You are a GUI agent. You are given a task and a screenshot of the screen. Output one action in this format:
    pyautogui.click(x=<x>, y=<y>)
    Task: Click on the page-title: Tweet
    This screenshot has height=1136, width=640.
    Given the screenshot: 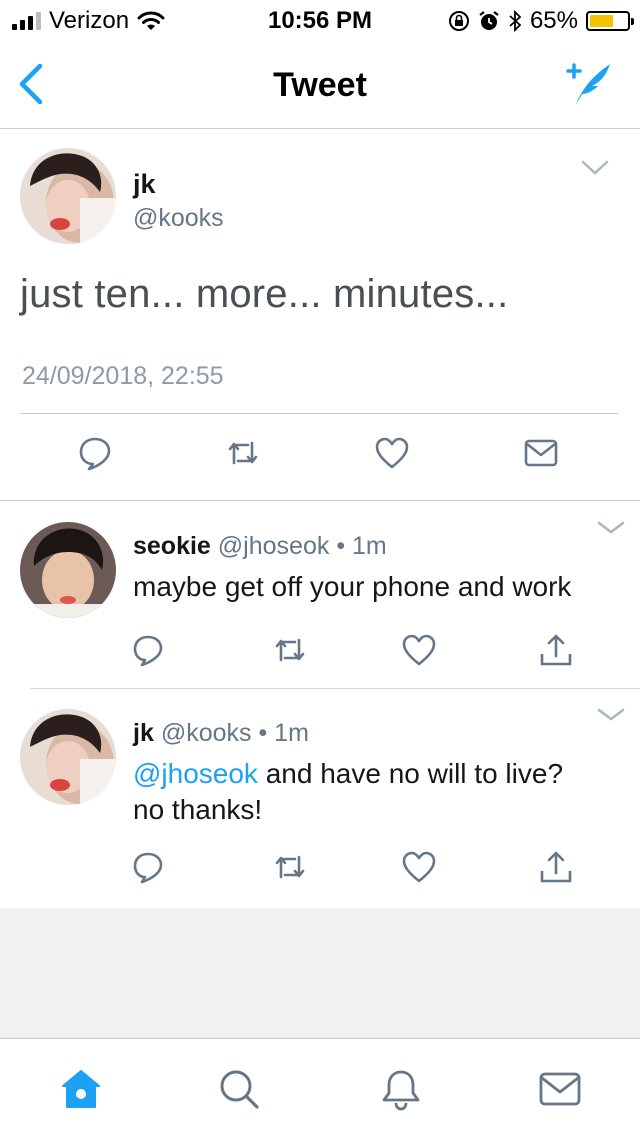 What is the action you would take?
    pyautogui.click(x=320, y=85)
    